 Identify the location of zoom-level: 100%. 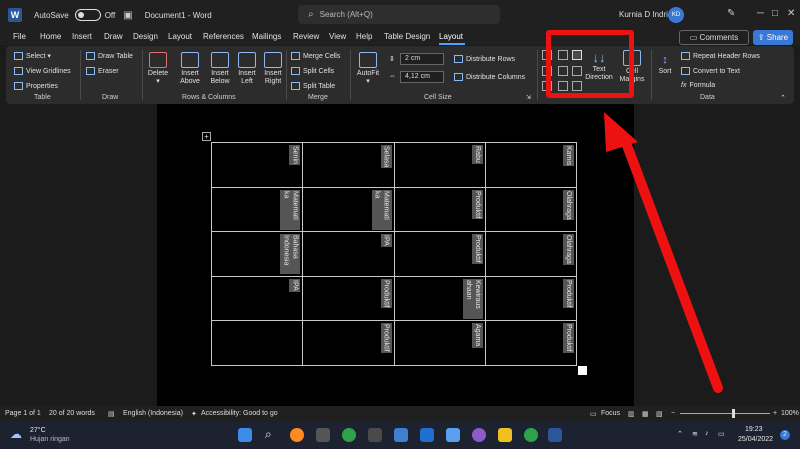
(790, 413).